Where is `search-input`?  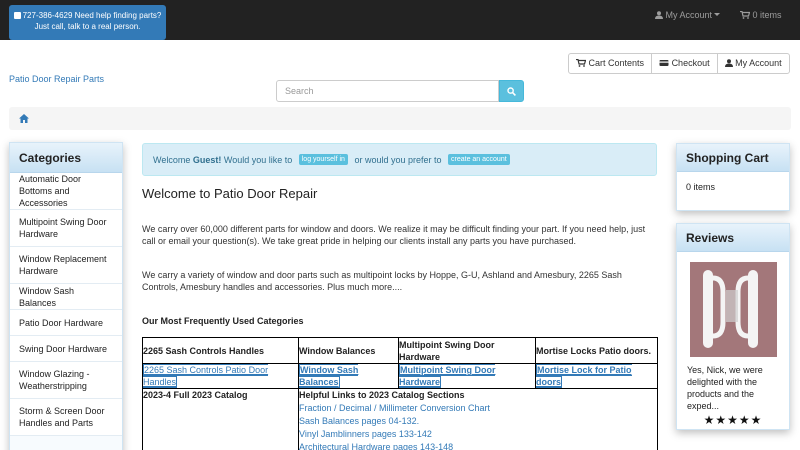
search-input is located at coordinates (387, 91).